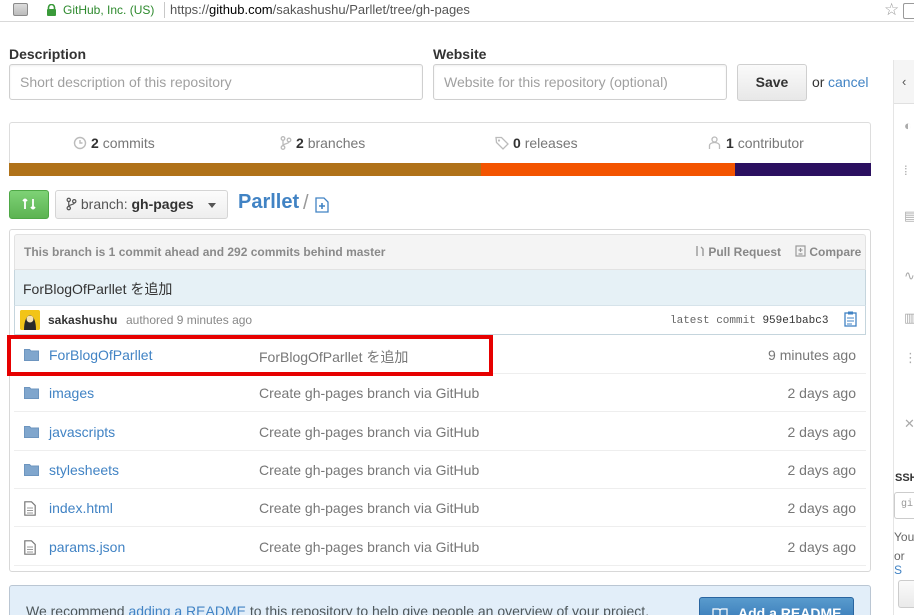 The image size is (914, 615). I want to click on graphs-icon: ▥, so click(909, 318).